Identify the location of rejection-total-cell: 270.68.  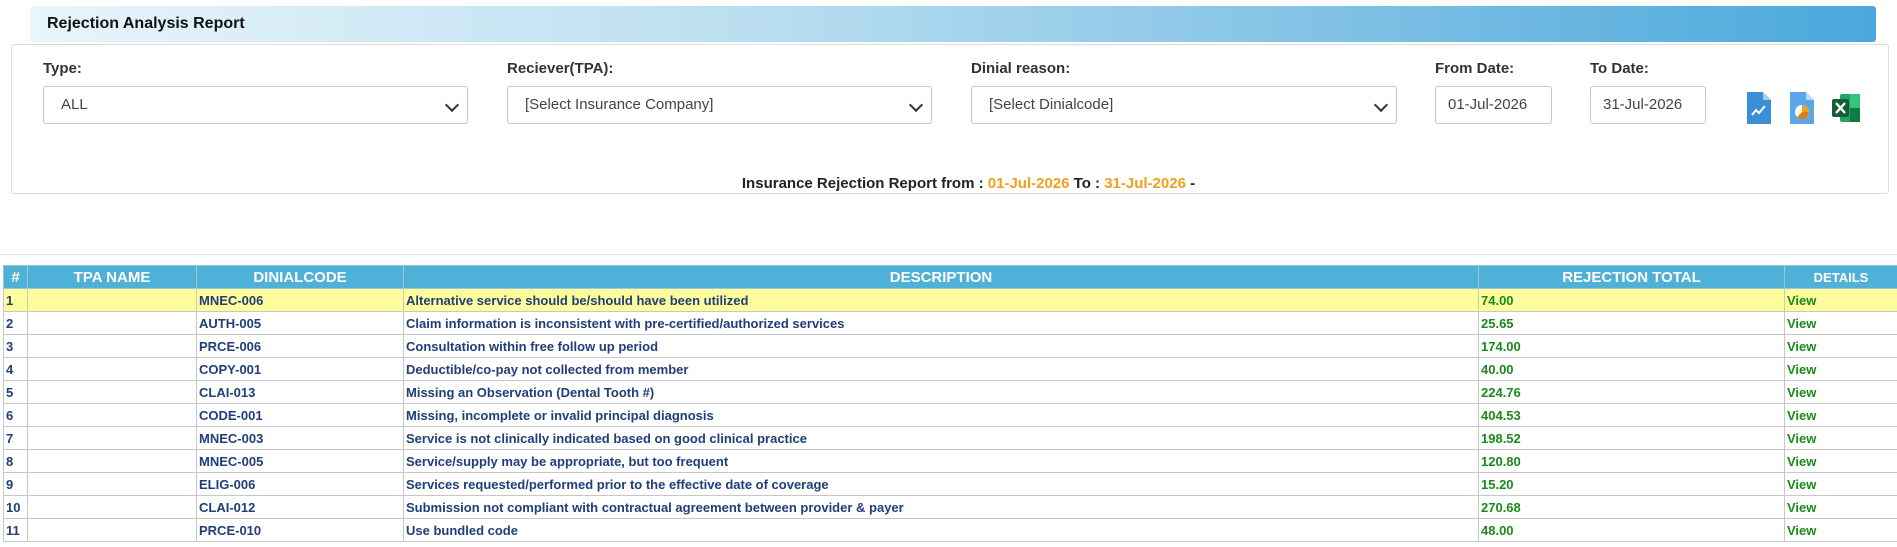
(1631, 507).